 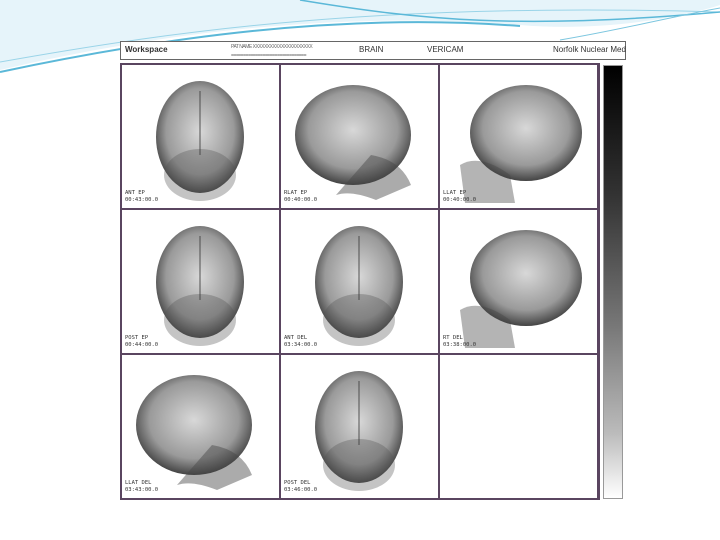 What do you see at coordinates (142, 200) in the screenshot?
I see `scan-time: 00:43:00.0` at bounding box center [142, 200].